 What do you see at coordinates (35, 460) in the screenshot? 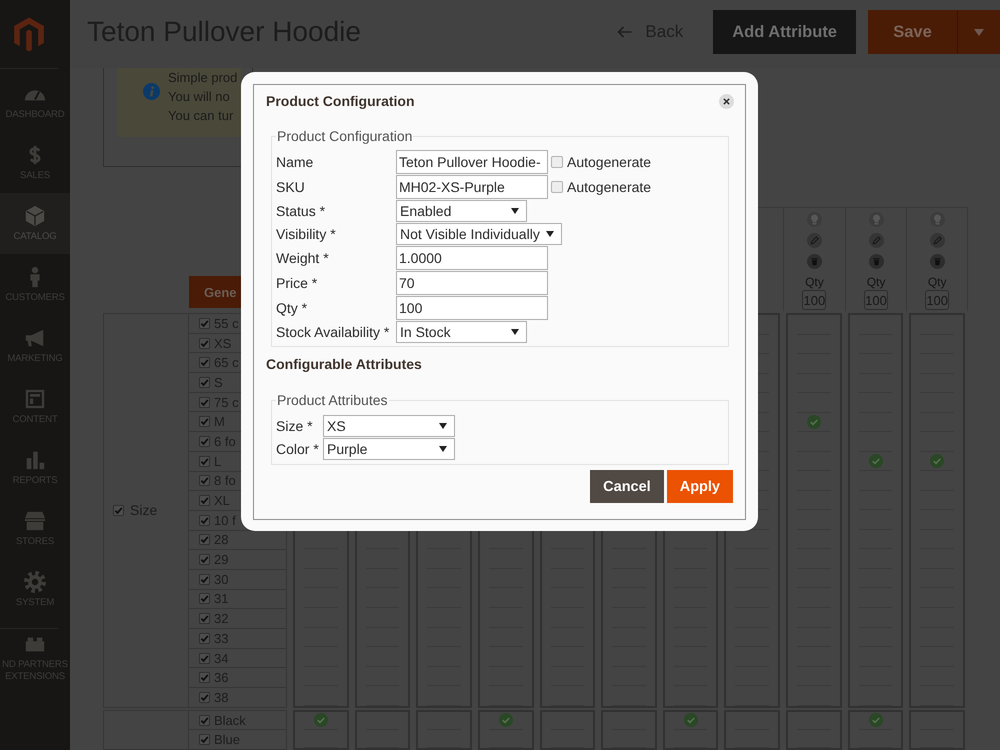
I see `bar-chart-icon` at bounding box center [35, 460].